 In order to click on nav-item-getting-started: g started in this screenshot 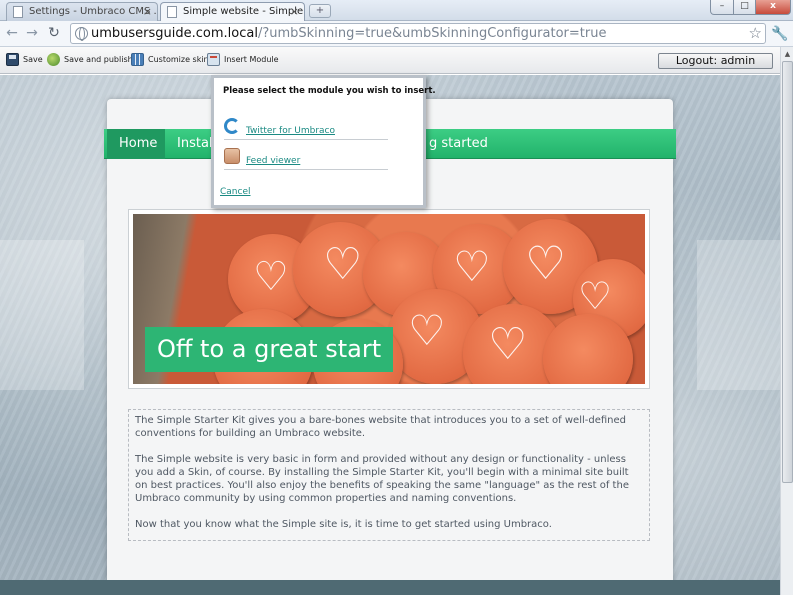, I will do `click(458, 144)`.